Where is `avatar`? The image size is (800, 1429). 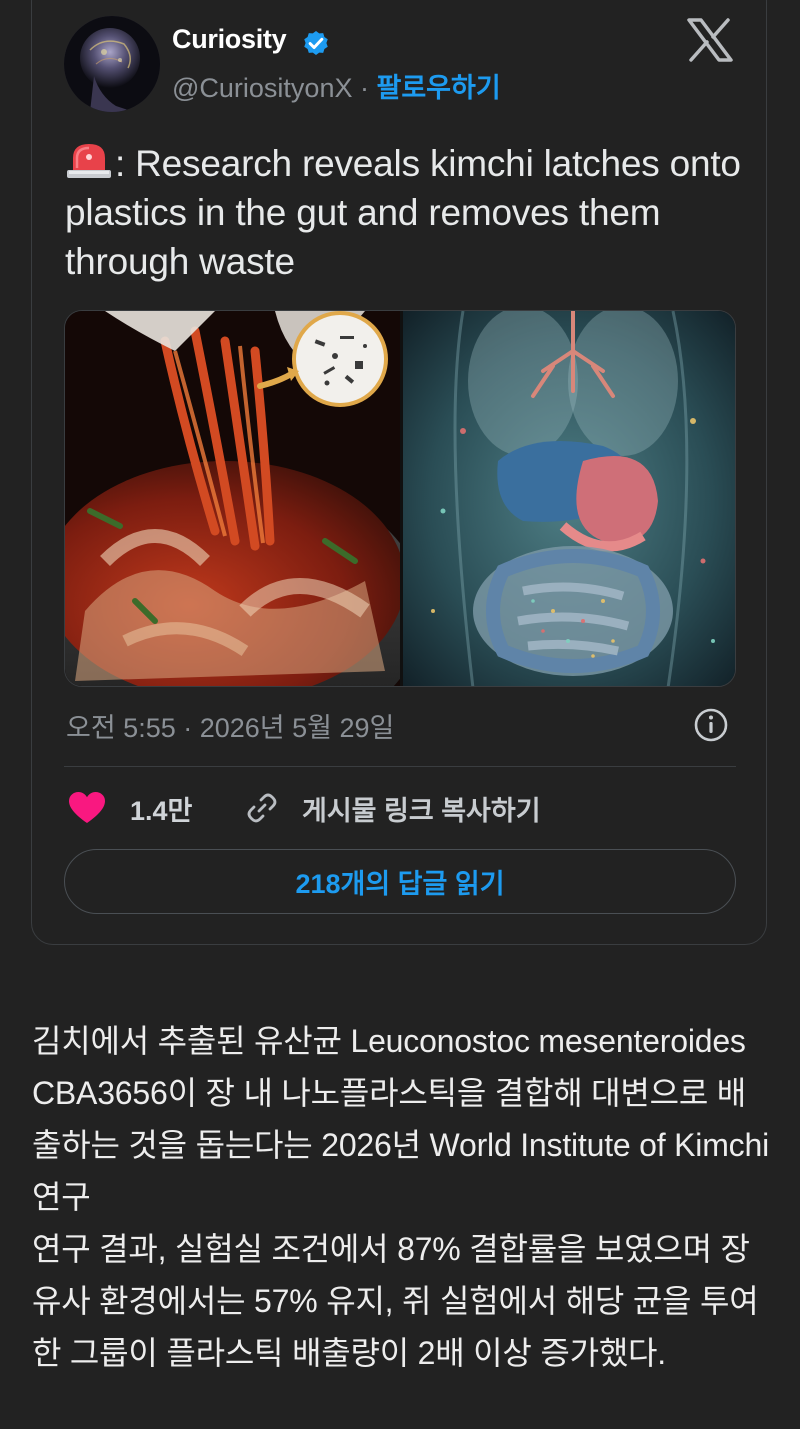
avatar is located at coordinates (112, 64).